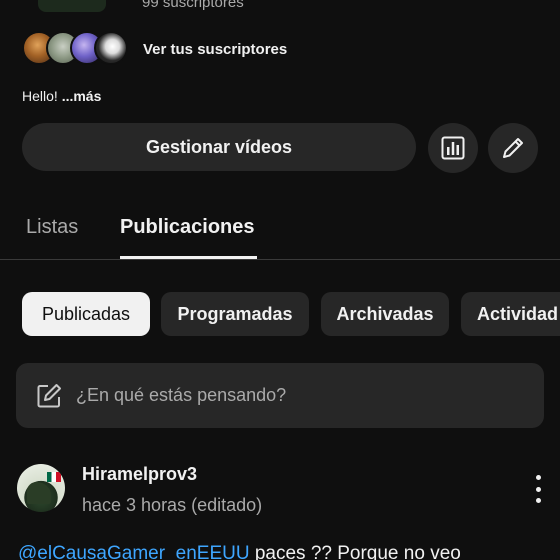 The width and height of the screenshot is (560, 560). What do you see at coordinates (86, 314) in the screenshot?
I see `chip-published: Publicadas` at bounding box center [86, 314].